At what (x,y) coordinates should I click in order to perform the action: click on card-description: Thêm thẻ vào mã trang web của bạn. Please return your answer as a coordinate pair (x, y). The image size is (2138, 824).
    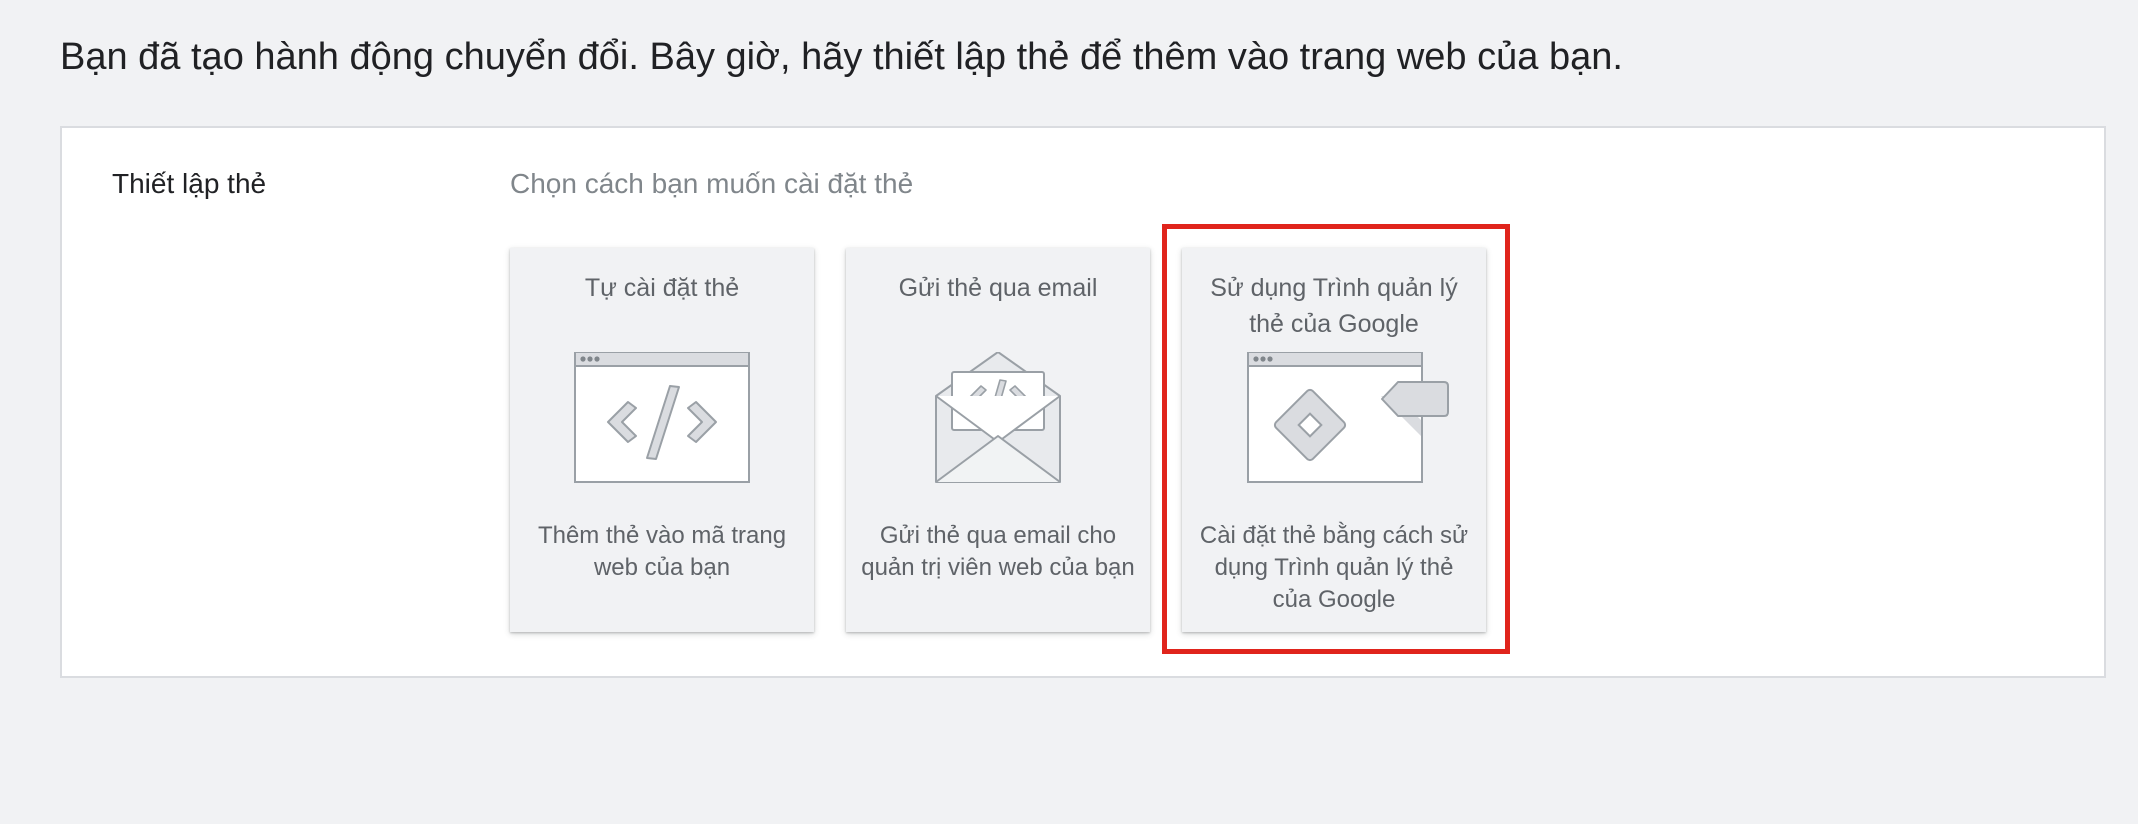
    Looking at the image, I should click on (662, 551).